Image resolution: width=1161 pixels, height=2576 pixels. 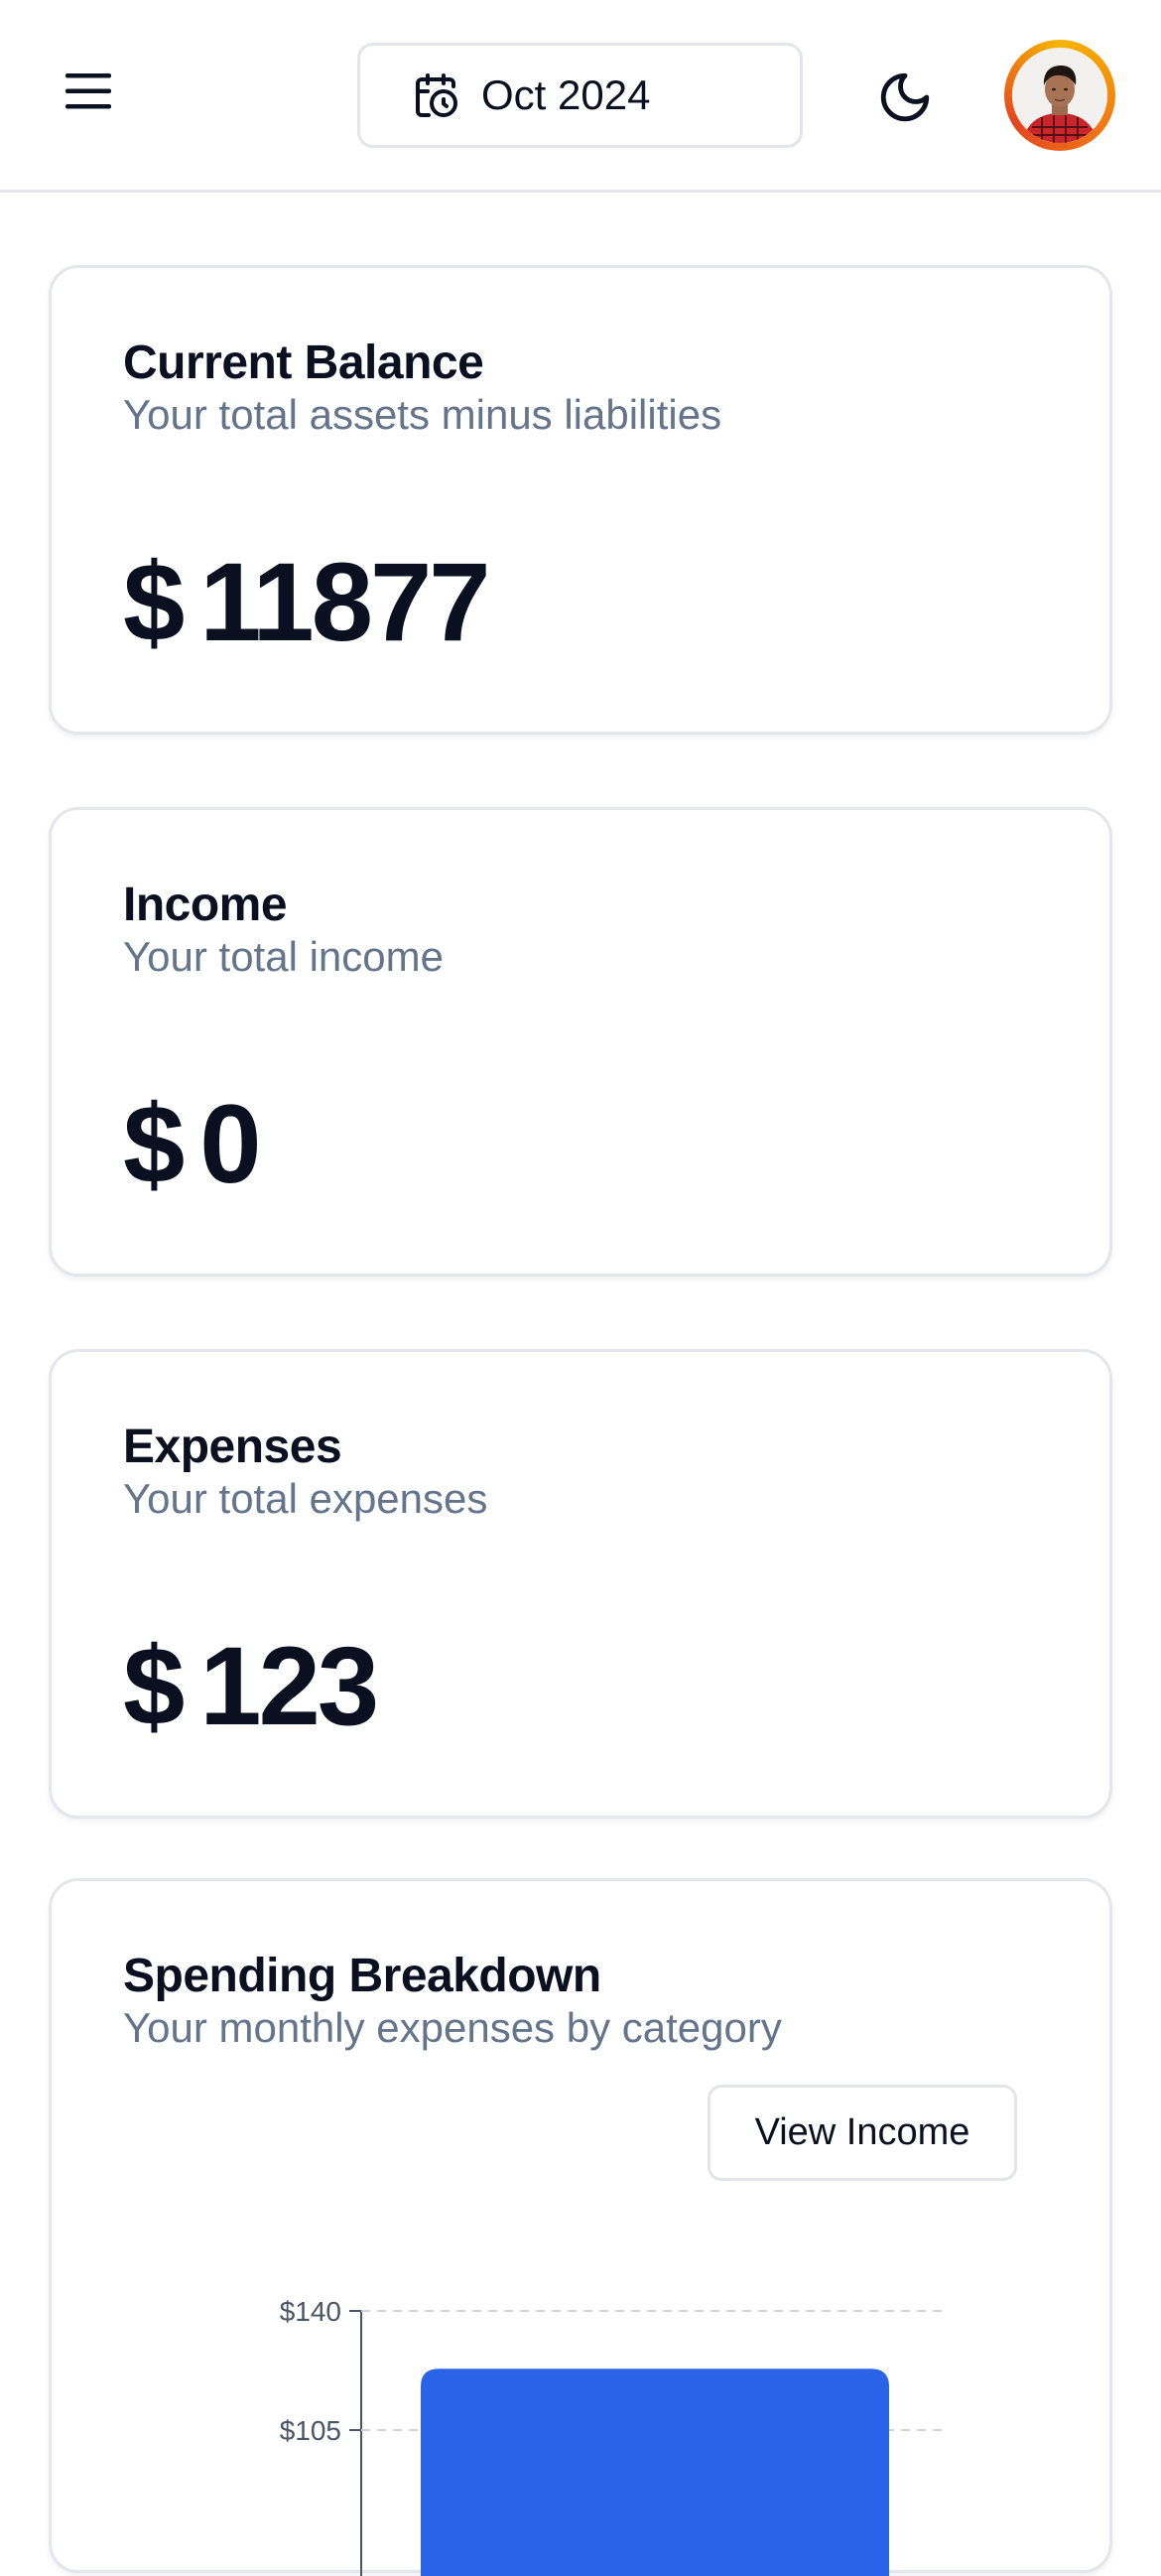 I want to click on month-picker-button: Oct 2024, so click(x=580, y=95).